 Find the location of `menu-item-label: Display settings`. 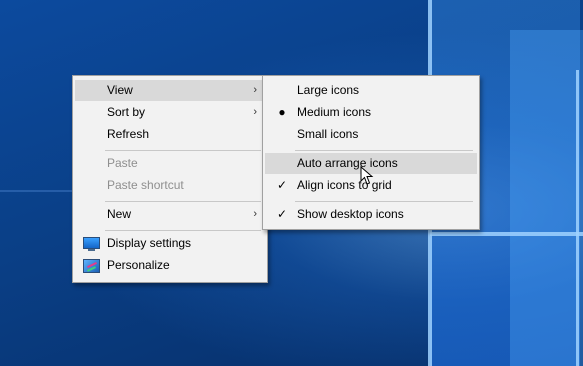

menu-item-label: Display settings is located at coordinates (149, 243).